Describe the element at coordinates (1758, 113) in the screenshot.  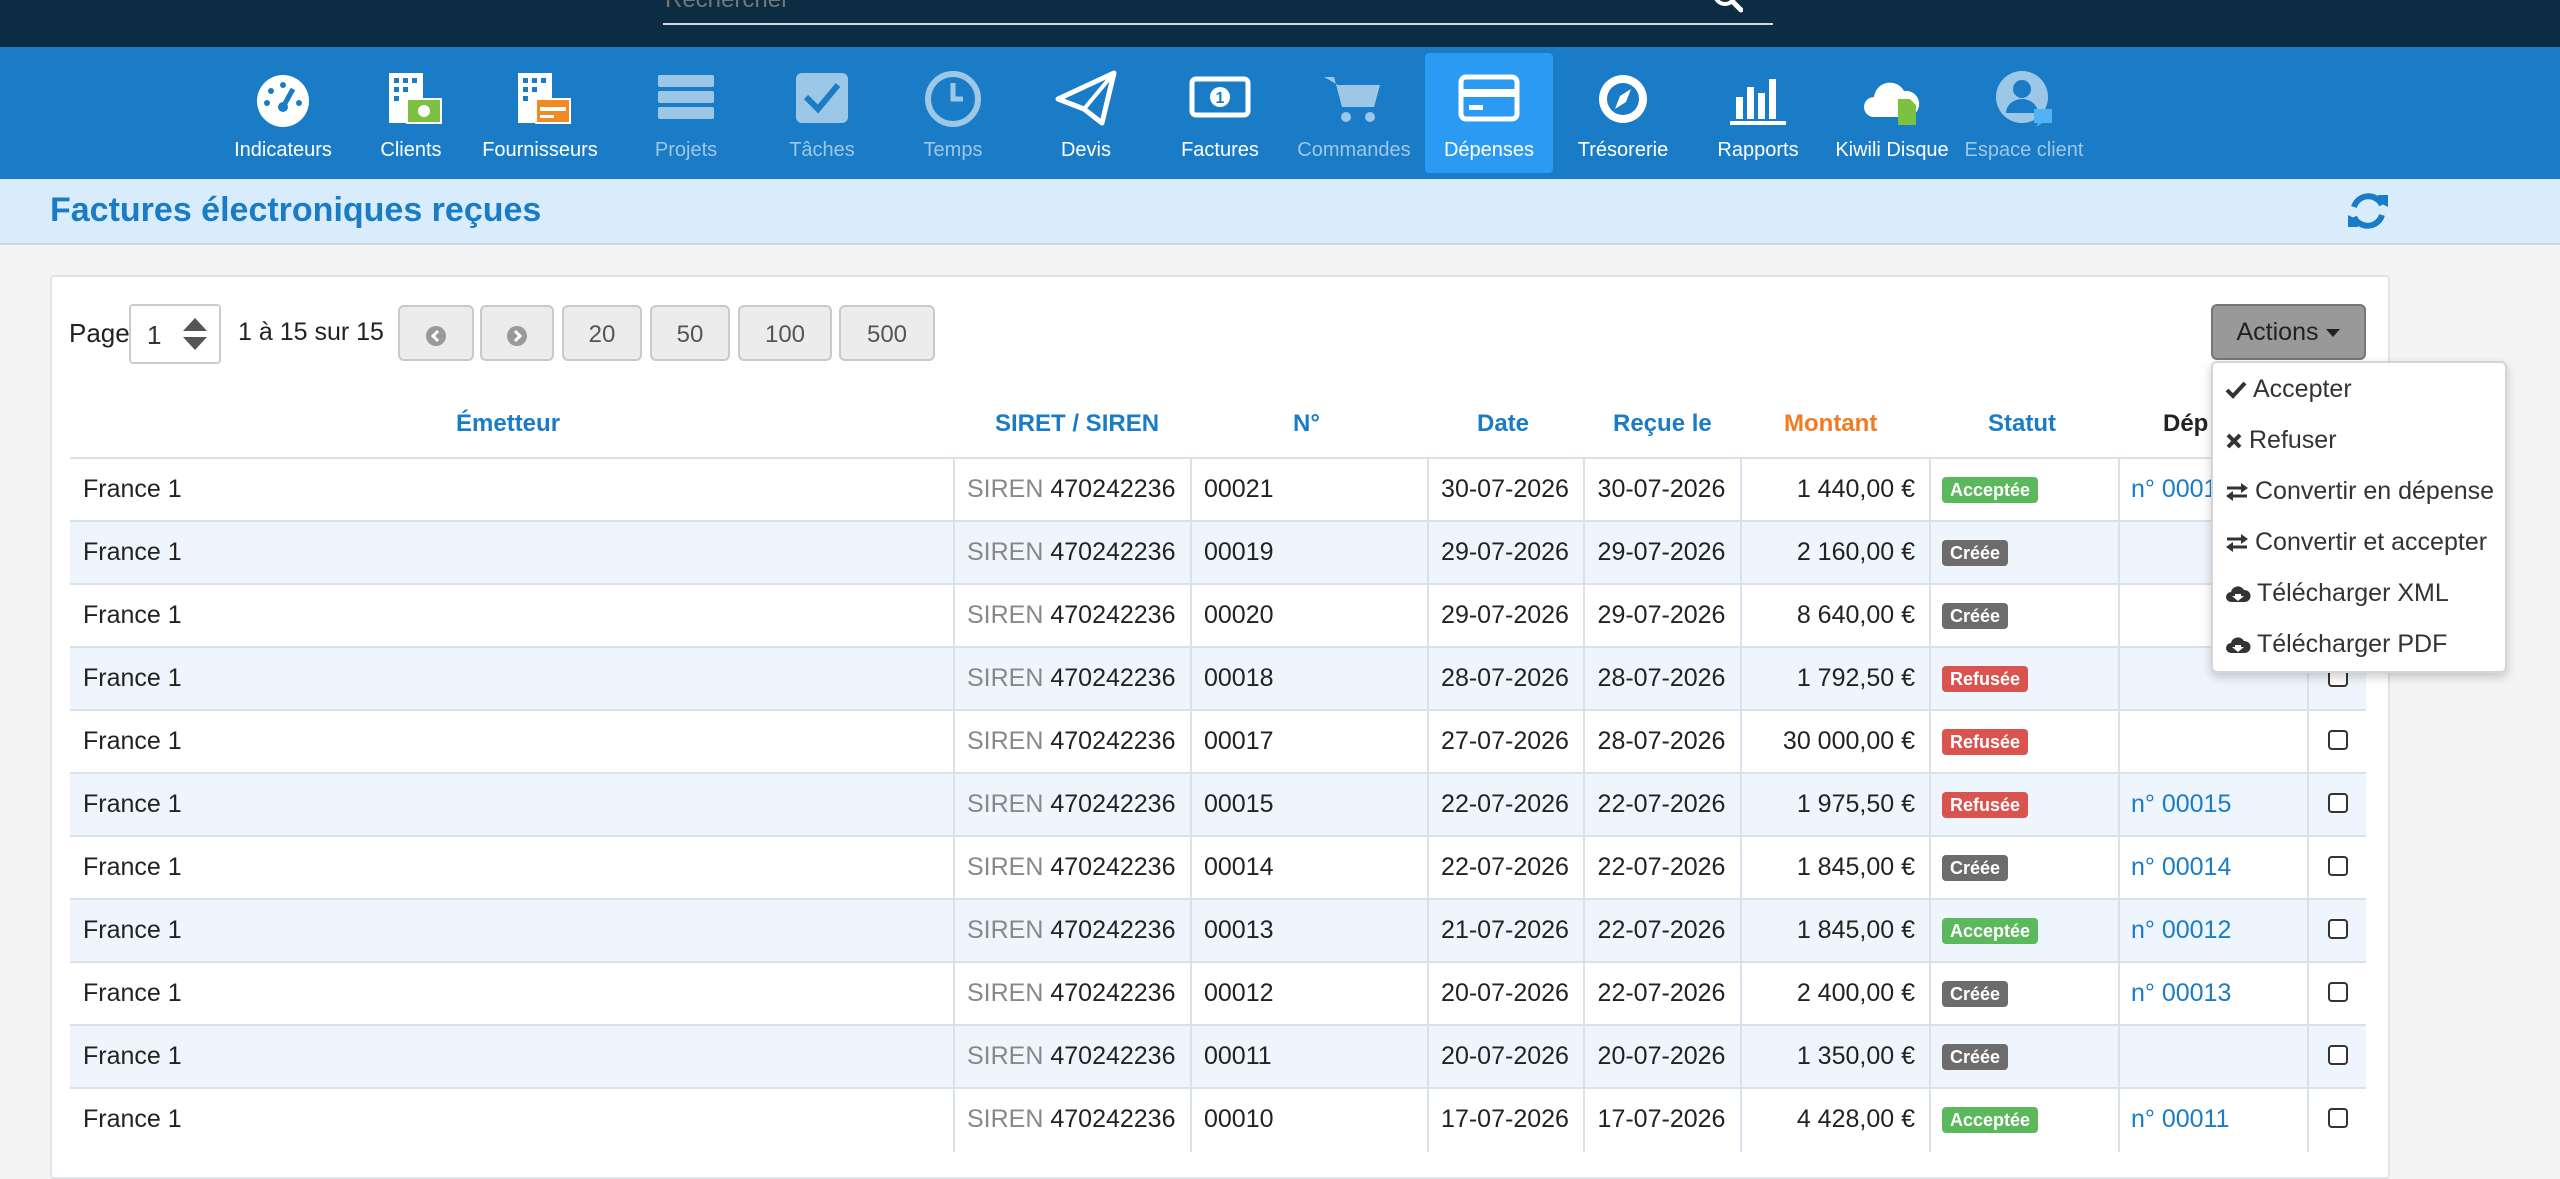
I see `nav-item-rapports: Rapports` at that location.